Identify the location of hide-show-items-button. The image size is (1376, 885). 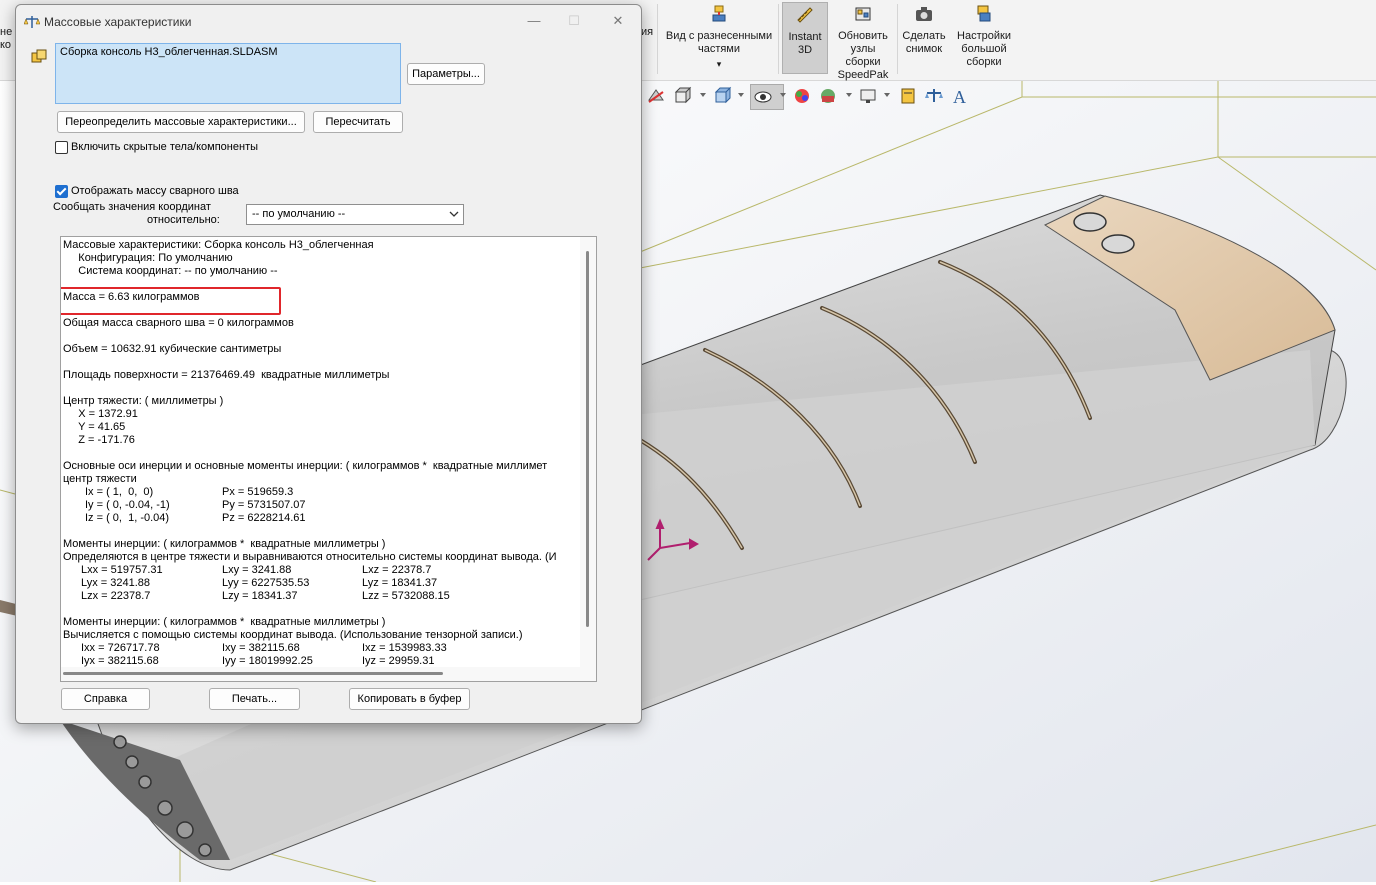
(767, 97).